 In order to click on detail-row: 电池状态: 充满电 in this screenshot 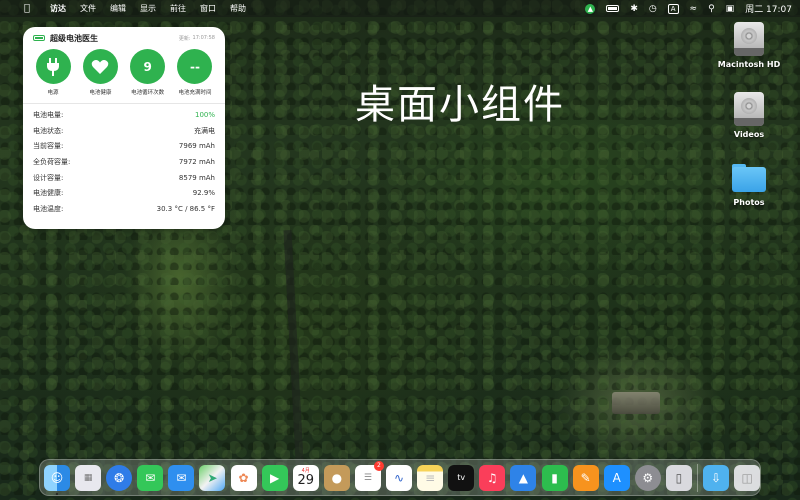, I will do `click(124, 131)`.